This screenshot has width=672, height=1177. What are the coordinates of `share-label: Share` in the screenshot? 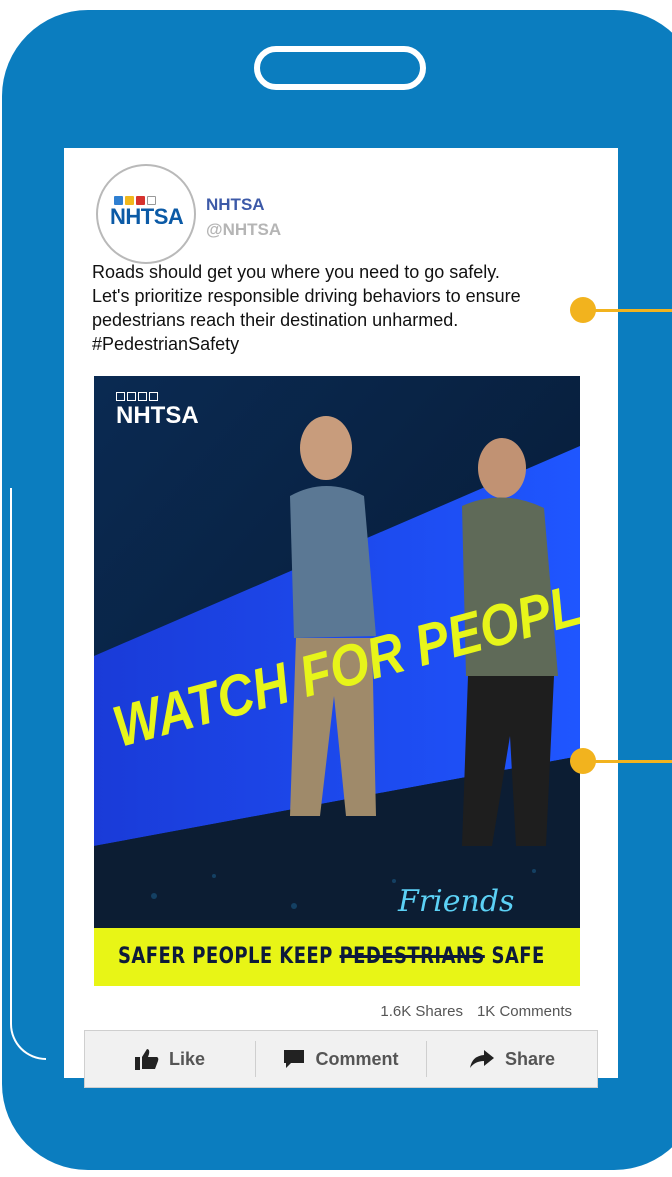 It's located at (530, 1058).